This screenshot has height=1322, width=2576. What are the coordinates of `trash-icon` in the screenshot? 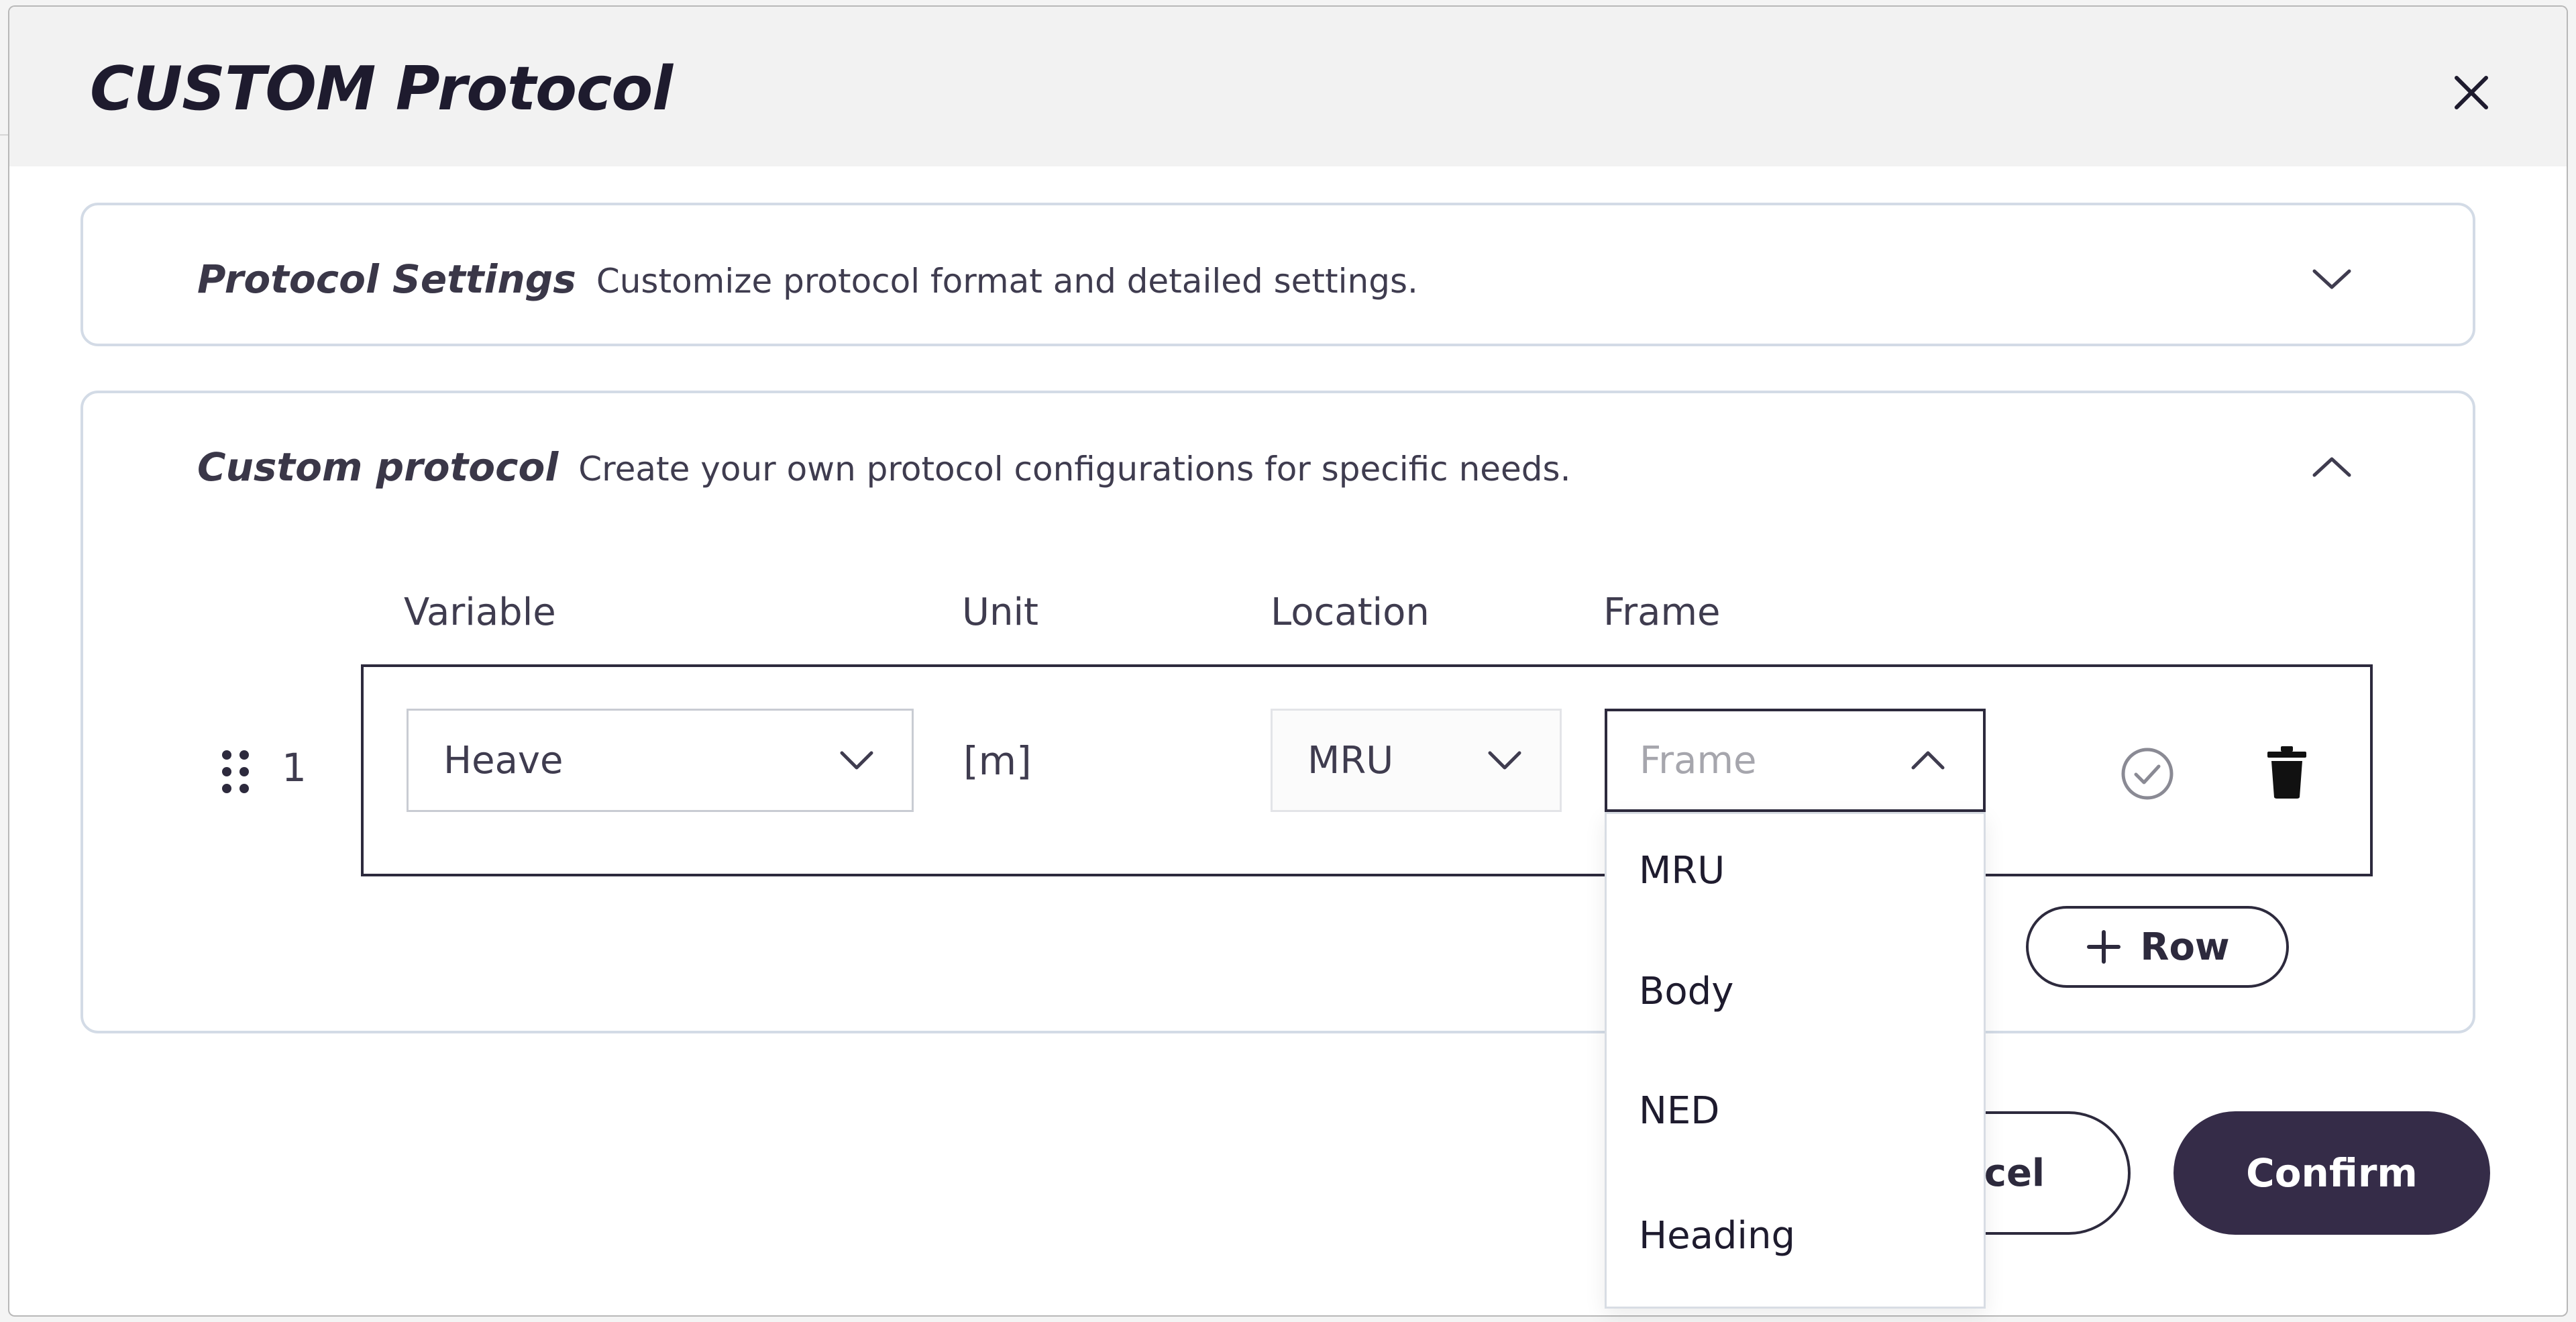 It's located at (2287, 772).